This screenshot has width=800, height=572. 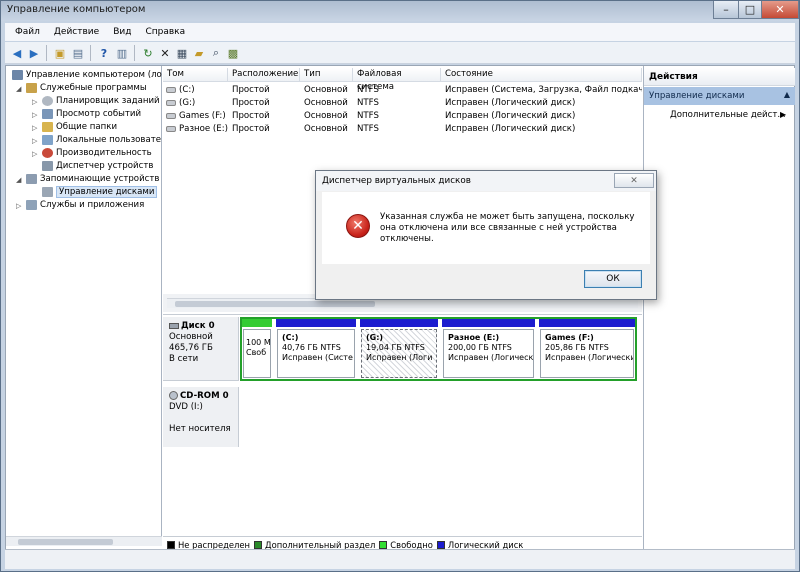 I want to click on close-button: ✕, so click(x=780, y=10).